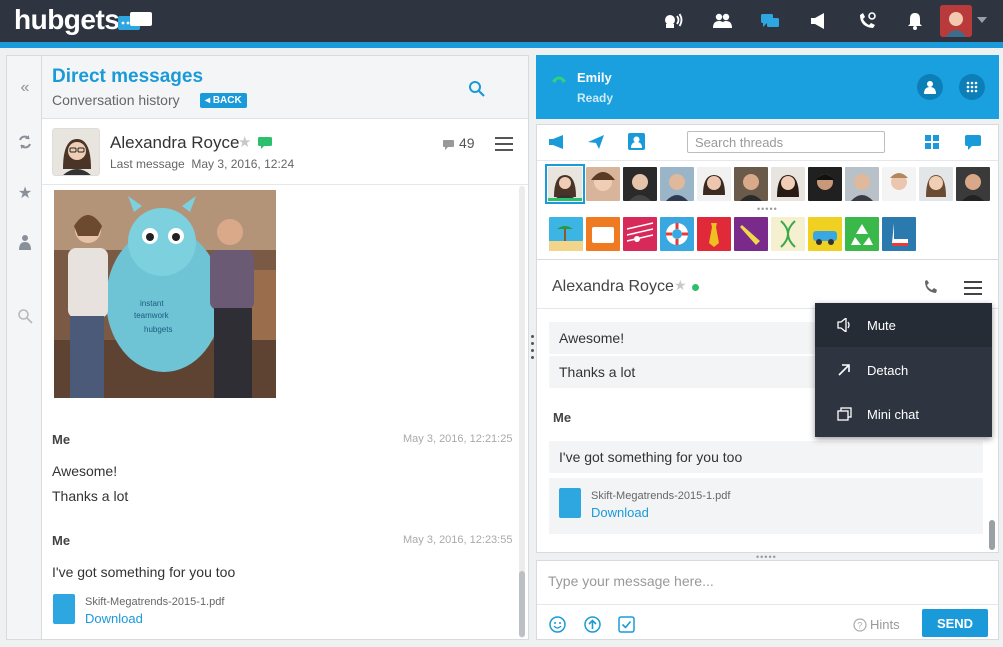 The image size is (1003, 647). I want to click on last-message-time: May 3, 2016, 12:24, so click(243, 164).